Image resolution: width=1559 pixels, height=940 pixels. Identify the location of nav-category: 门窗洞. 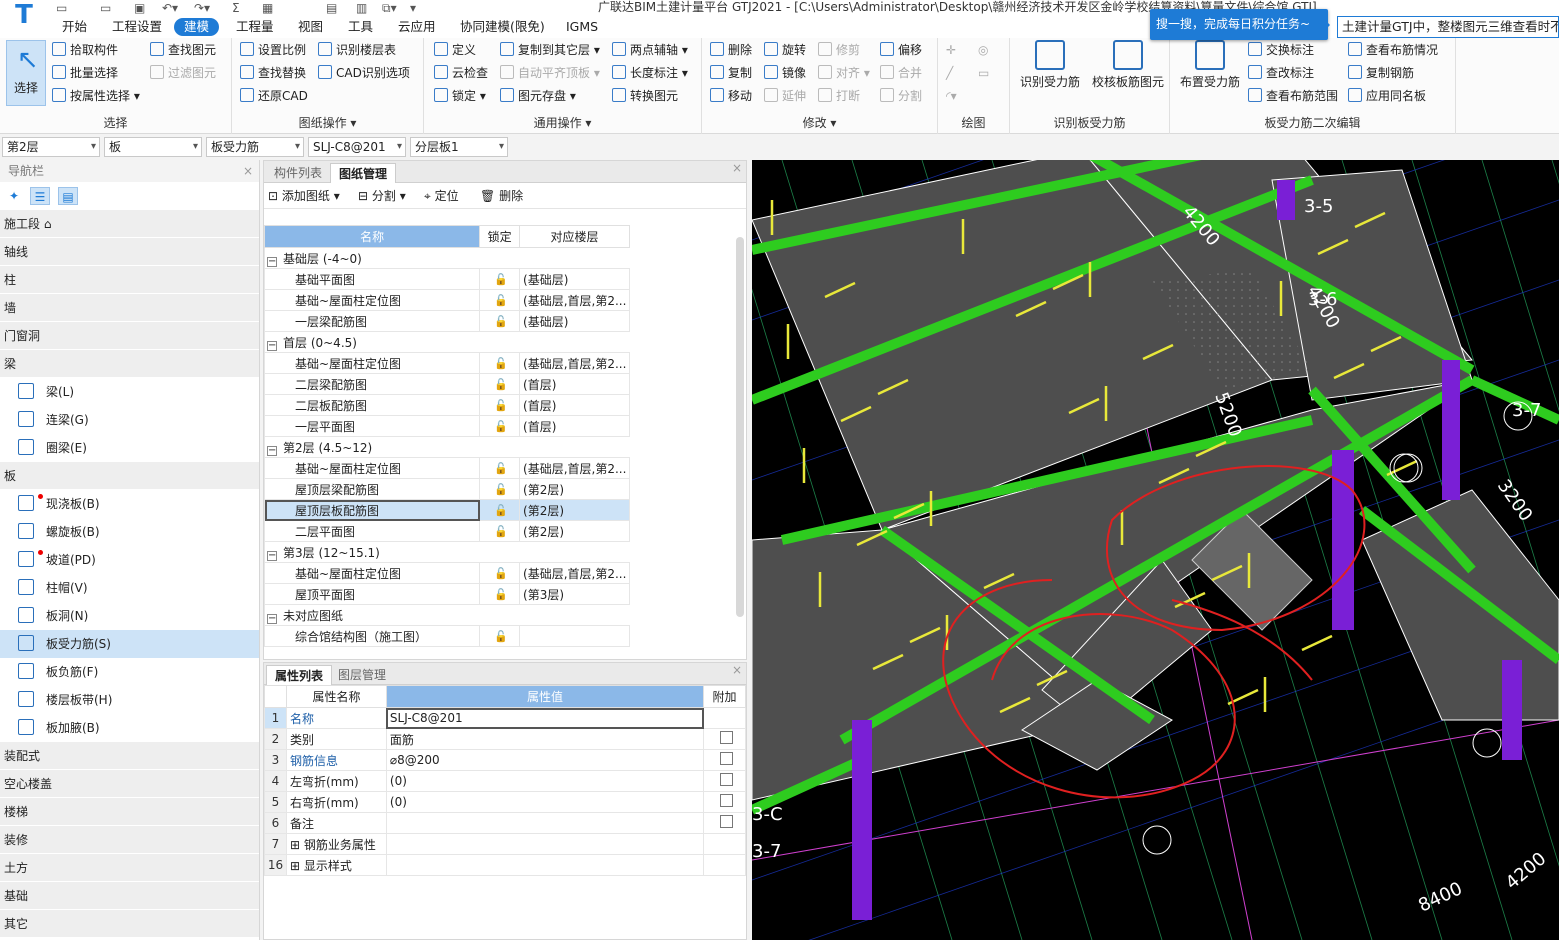
(129, 336).